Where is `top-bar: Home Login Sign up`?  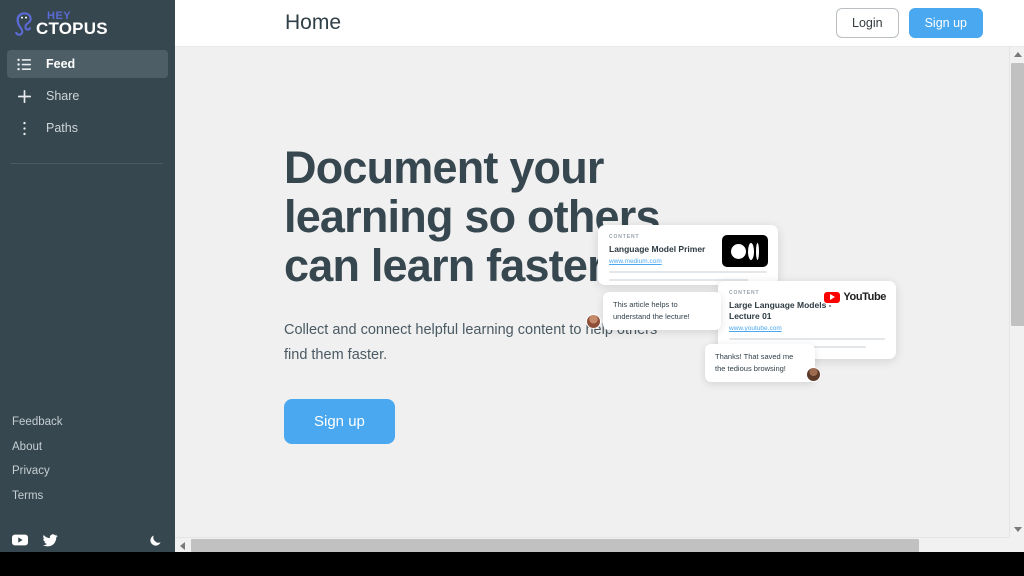 top-bar: Home Login Sign up is located at coordinates (599, 23).